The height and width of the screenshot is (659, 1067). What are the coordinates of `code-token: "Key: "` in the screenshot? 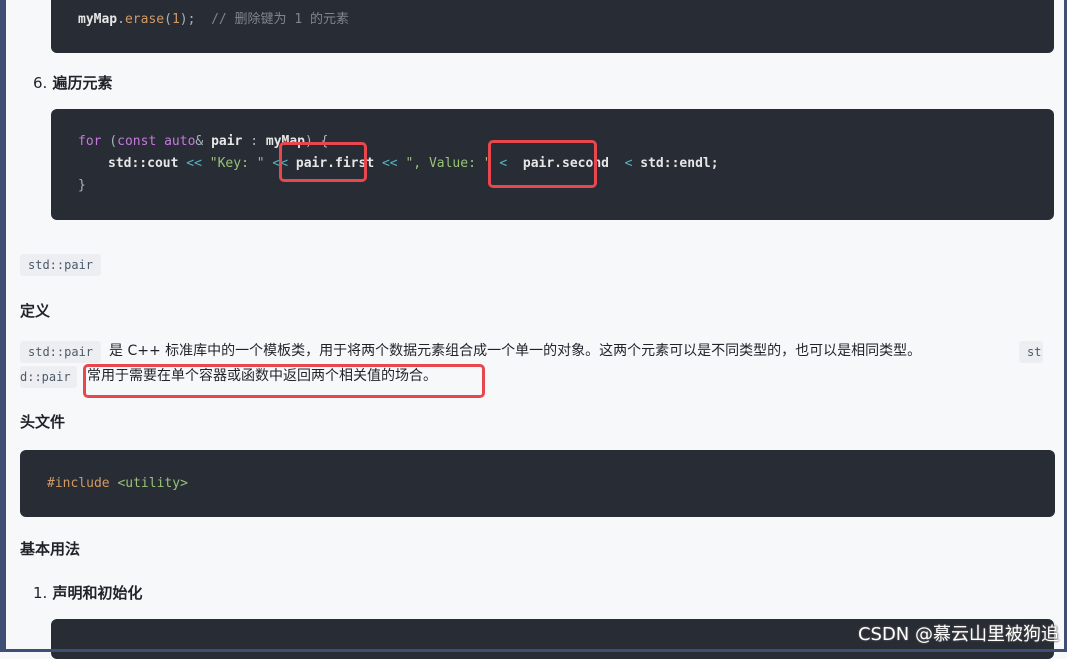 It's located at (237, 163).